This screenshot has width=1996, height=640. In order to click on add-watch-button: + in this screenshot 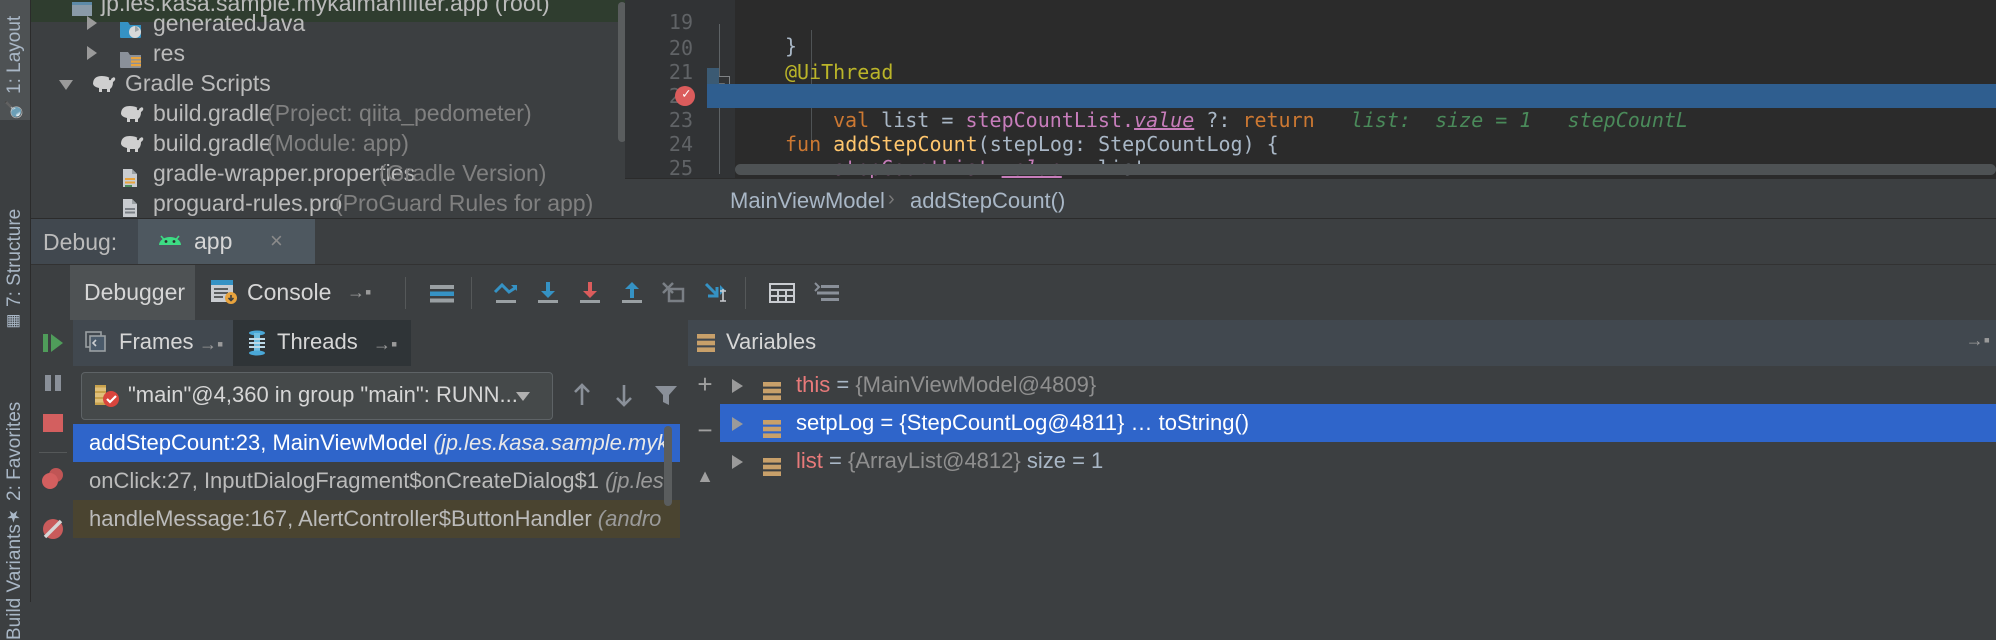, I will do `click(705, 384)`.